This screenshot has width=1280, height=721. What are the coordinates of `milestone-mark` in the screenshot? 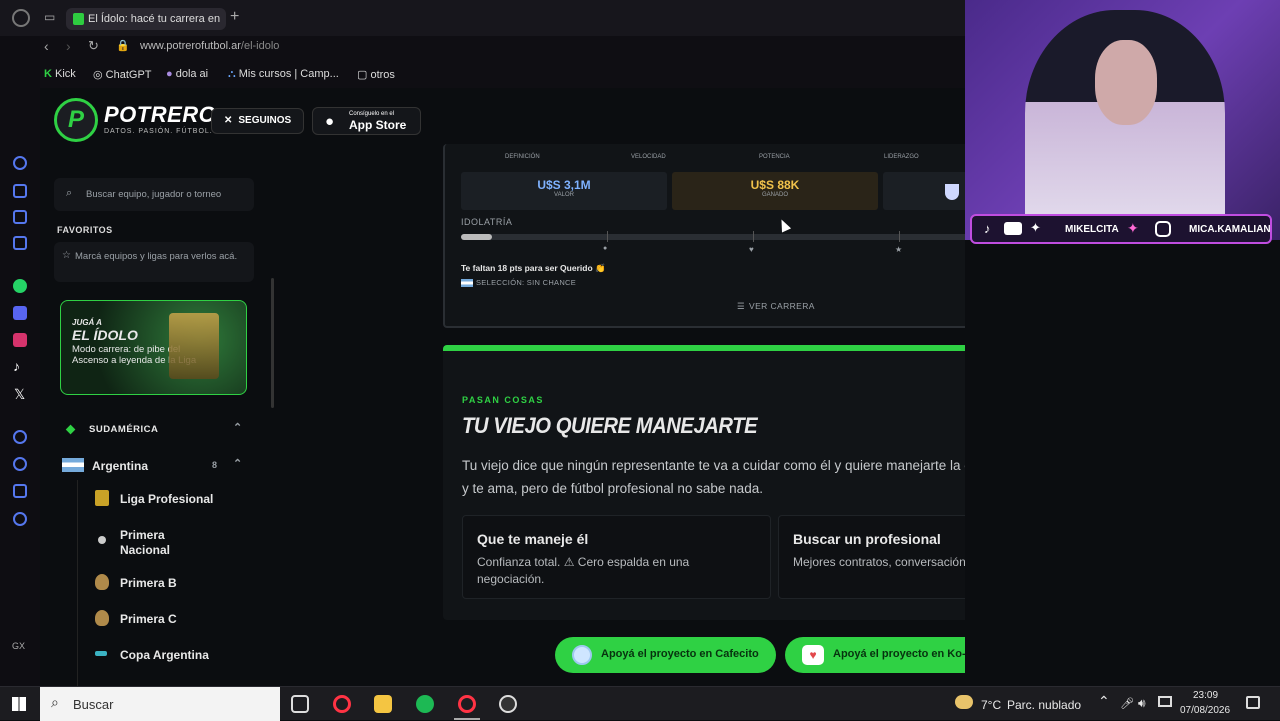 It's located at (607, 236).